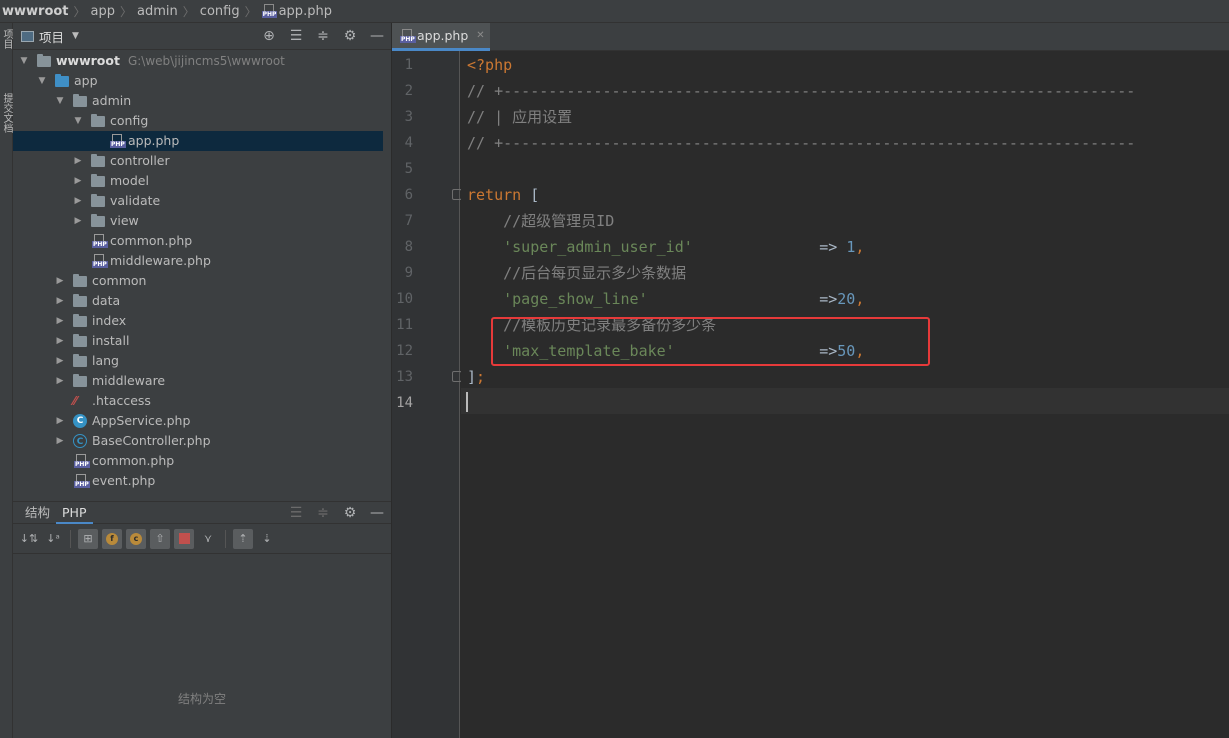 The width and height of the screenshot is (1229, 738). Describe the element at coordinates (540, 221) in the screenshot. I see `code-line: //超级管理员ID` at that location.